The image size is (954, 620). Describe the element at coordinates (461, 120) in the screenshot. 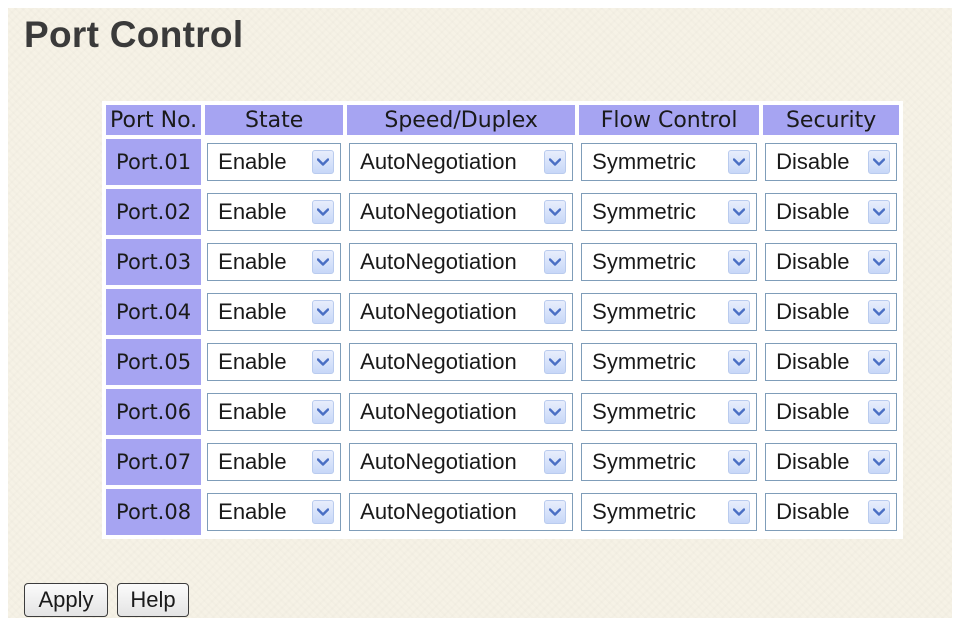

I see `header-speed-duplex: Speed/Duplex` at that location.